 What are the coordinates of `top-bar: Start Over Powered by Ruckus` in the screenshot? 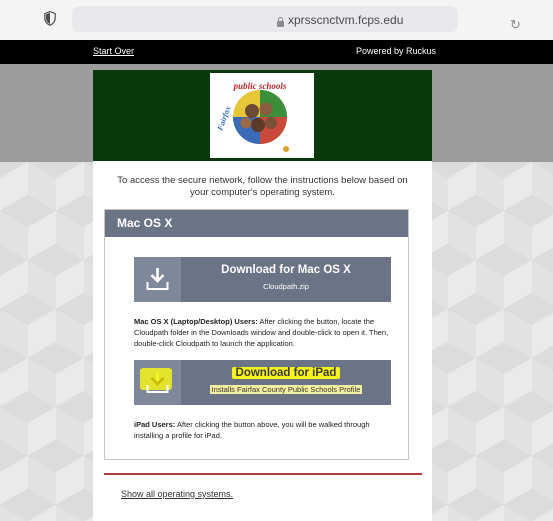 It's located at (276, 52).